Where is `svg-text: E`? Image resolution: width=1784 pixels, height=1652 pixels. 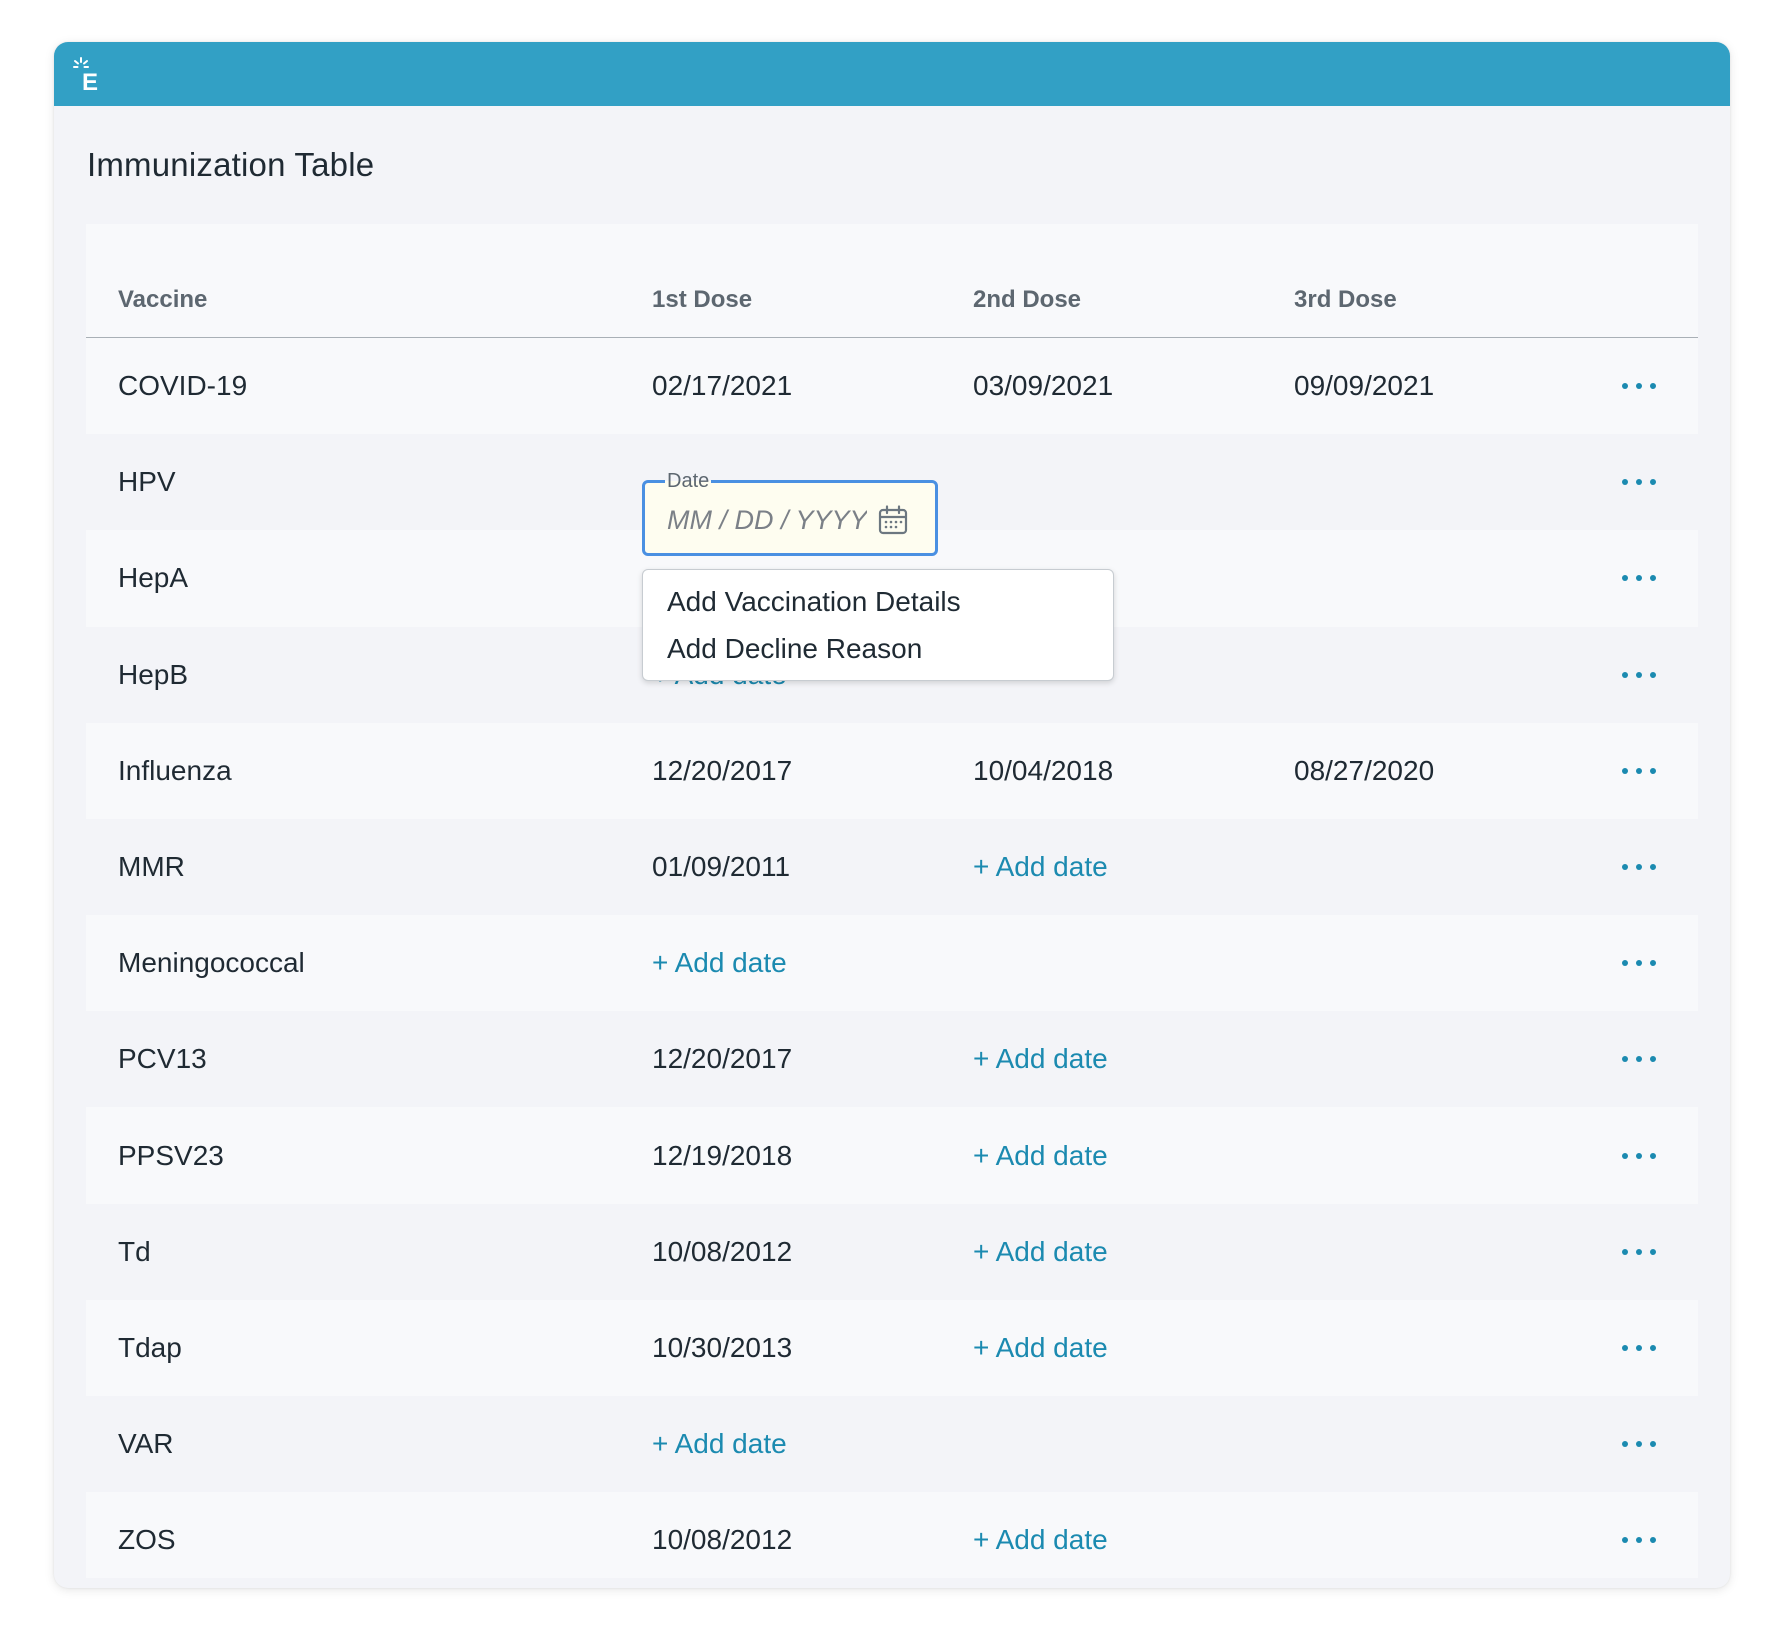
svg-text: E is located at coordinates (90, 80).